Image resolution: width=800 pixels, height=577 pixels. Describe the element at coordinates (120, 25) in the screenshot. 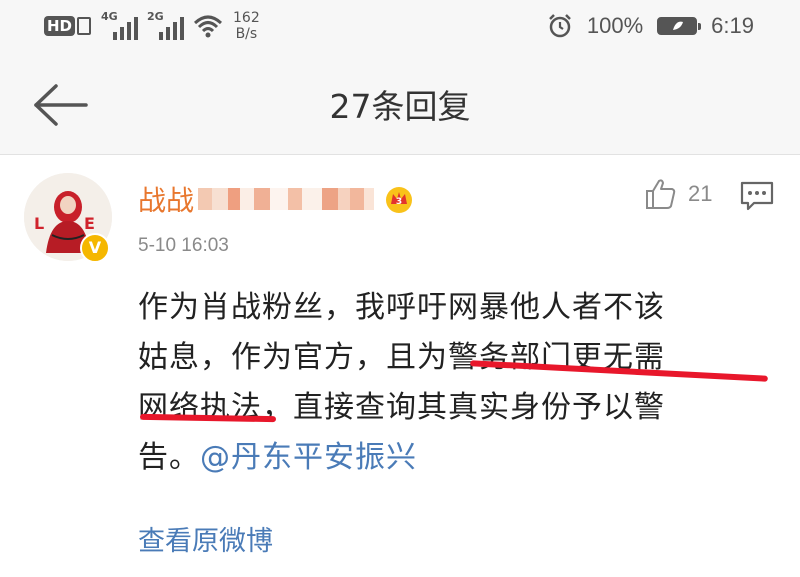

I see `signal-icon: 4G` at that location.